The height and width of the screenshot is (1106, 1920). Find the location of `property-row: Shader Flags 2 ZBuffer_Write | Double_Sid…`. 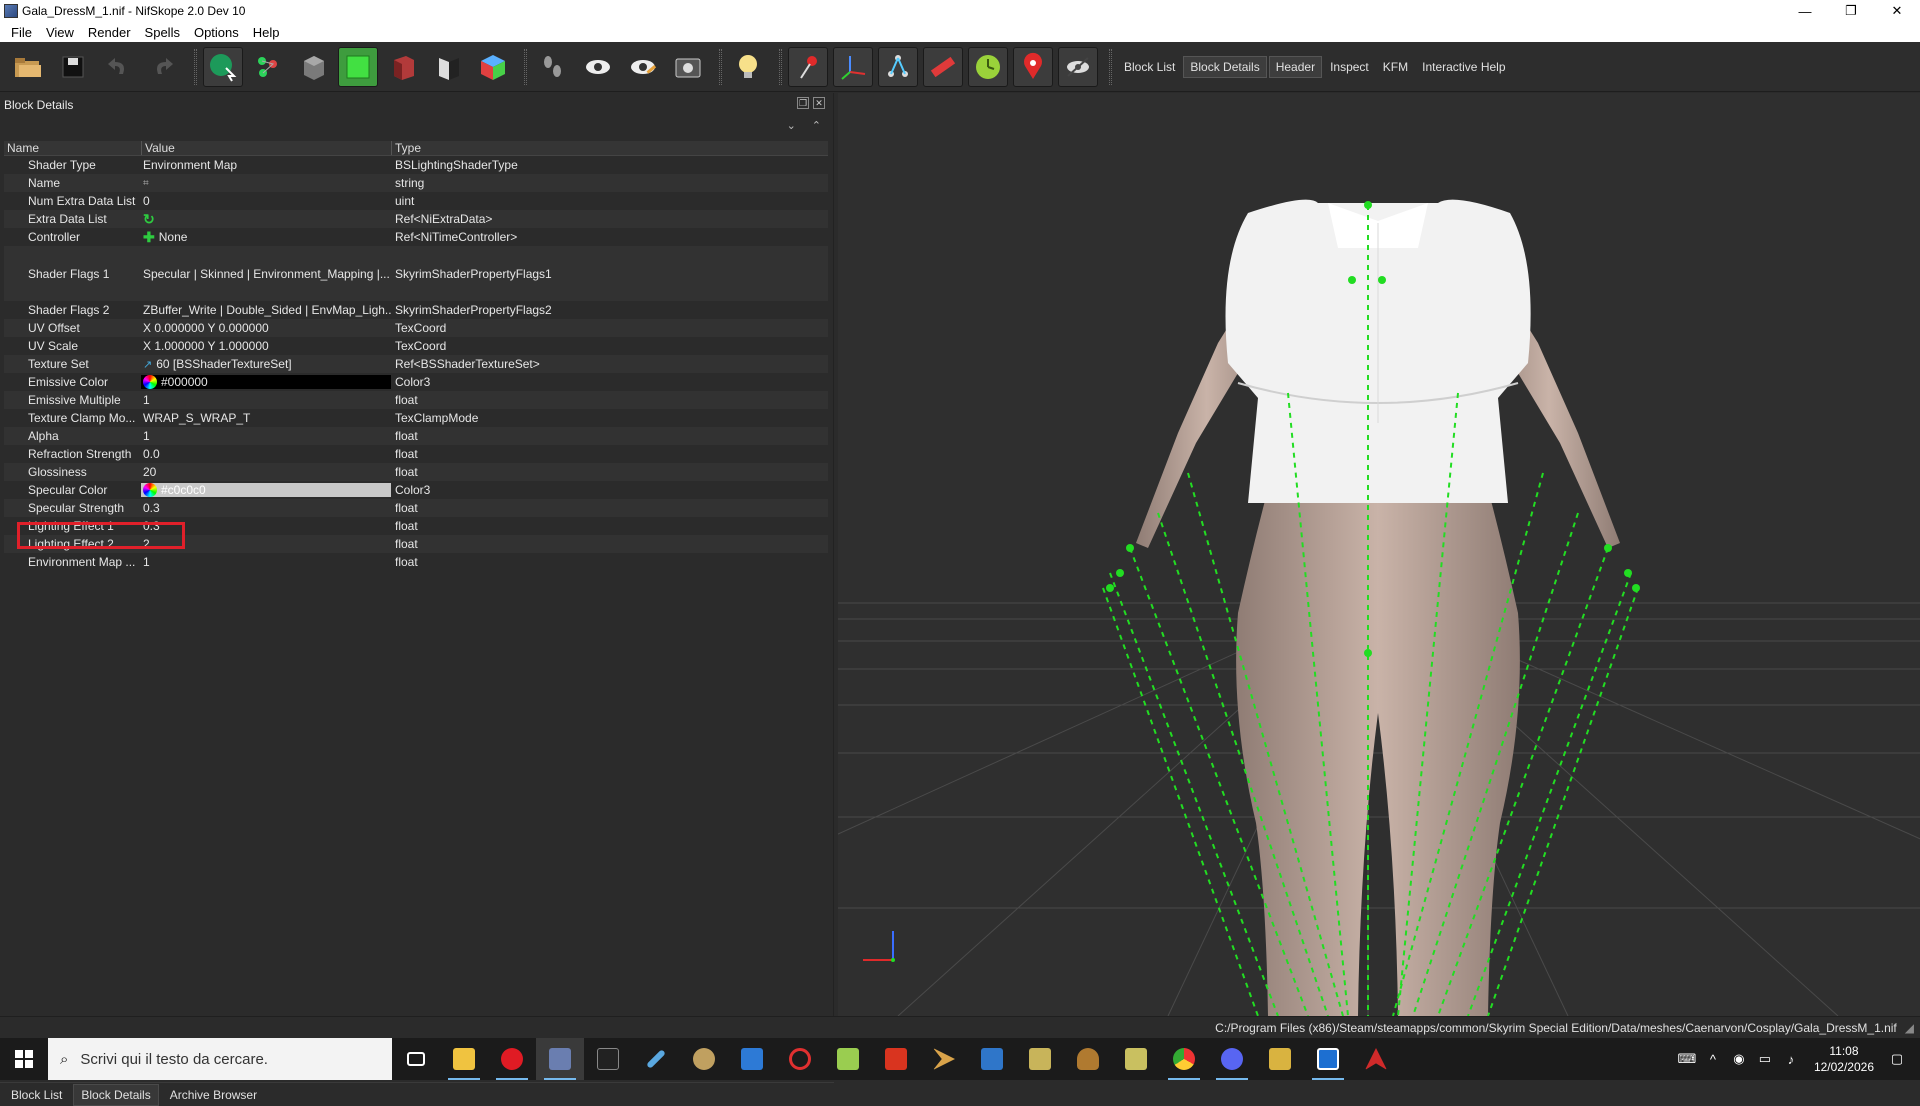

property-row: Shader Flags 2 ZBuffer_Write | Double_Sid… is located at coordinates (416, 310).